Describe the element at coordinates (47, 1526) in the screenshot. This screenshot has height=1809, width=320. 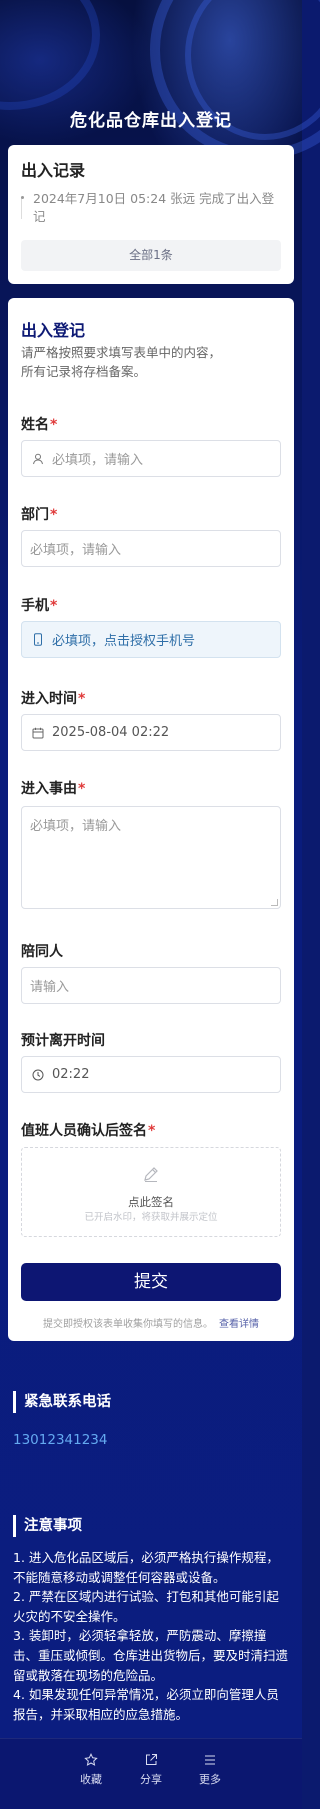
I see `notice-title: 注意事项` at that location.